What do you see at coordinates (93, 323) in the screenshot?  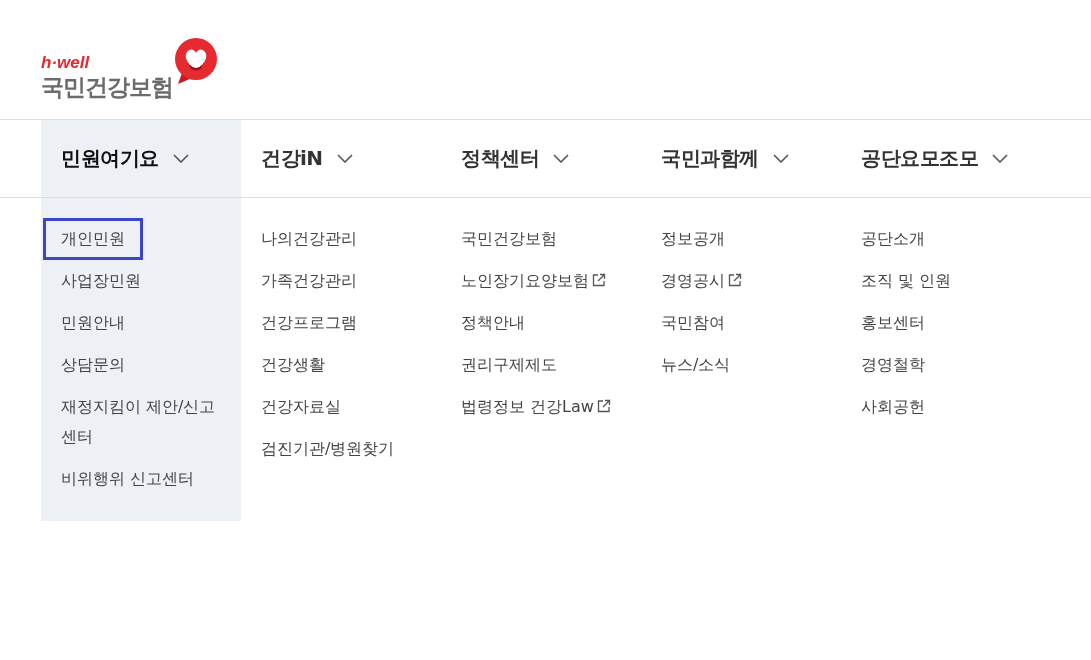 I see `submenu-link: 민원안내` at bounding box center [93, 323].